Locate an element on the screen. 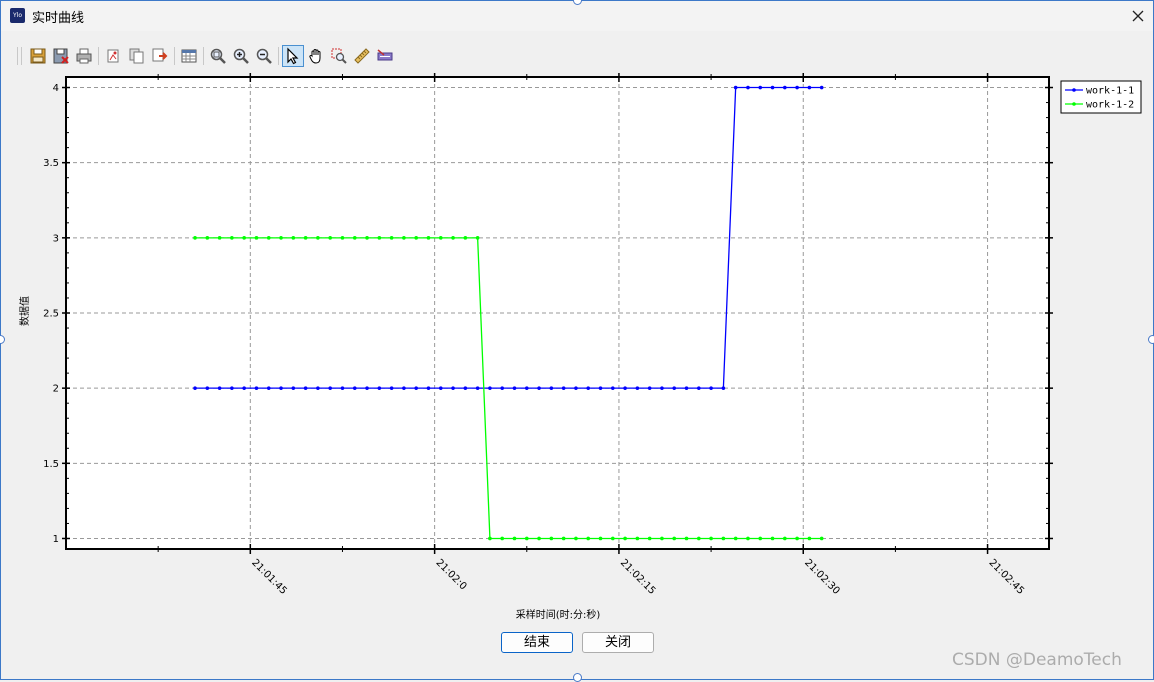 This screenshot has height=682, width=1154. pan-hand-icon is located at coordinates (315, 56).